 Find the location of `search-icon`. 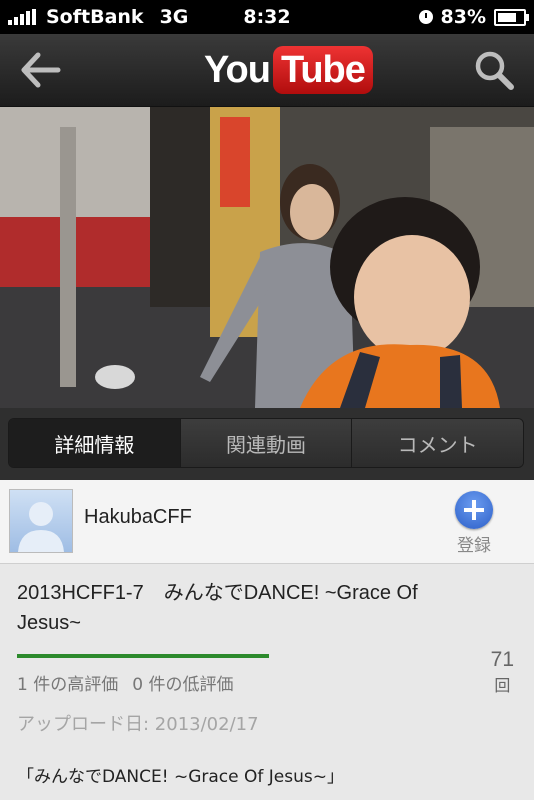

search-icon is located at coordinates (494, 70).